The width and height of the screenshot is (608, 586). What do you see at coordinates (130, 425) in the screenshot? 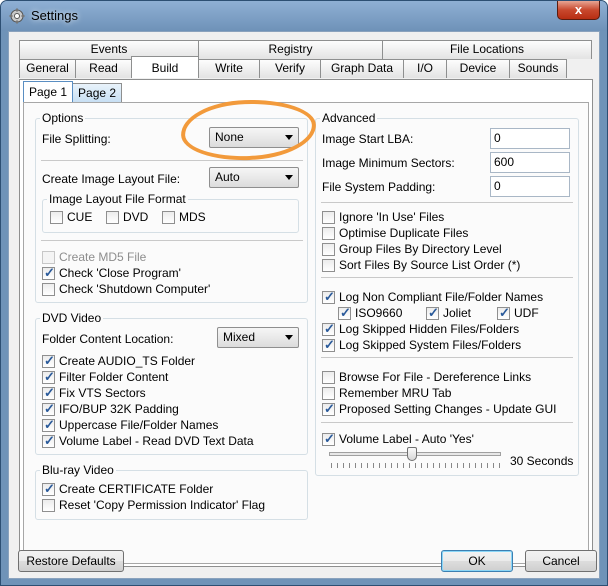
I see `checkbox-uppercase-names: Uppercase File/Folder Names` at bounding box center [130, 425].